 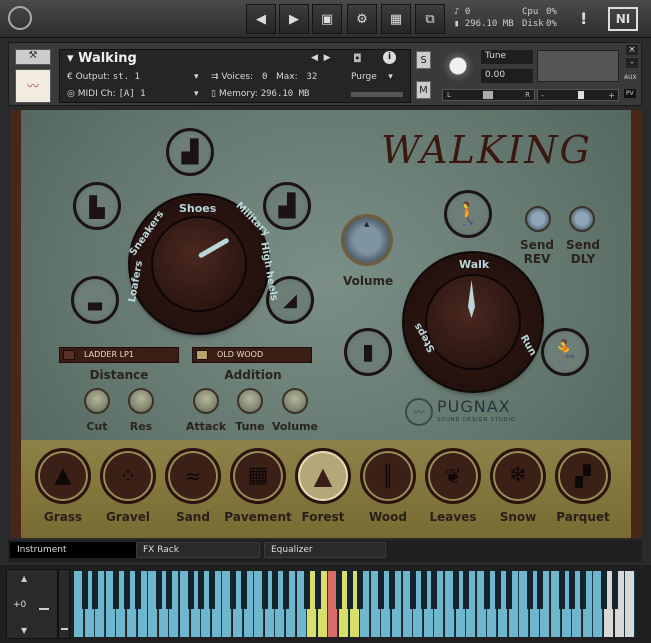 What do you see at coordinates (581, 95) in the screenshot?
I see `volume-handle` at bounding box center [581, 95].